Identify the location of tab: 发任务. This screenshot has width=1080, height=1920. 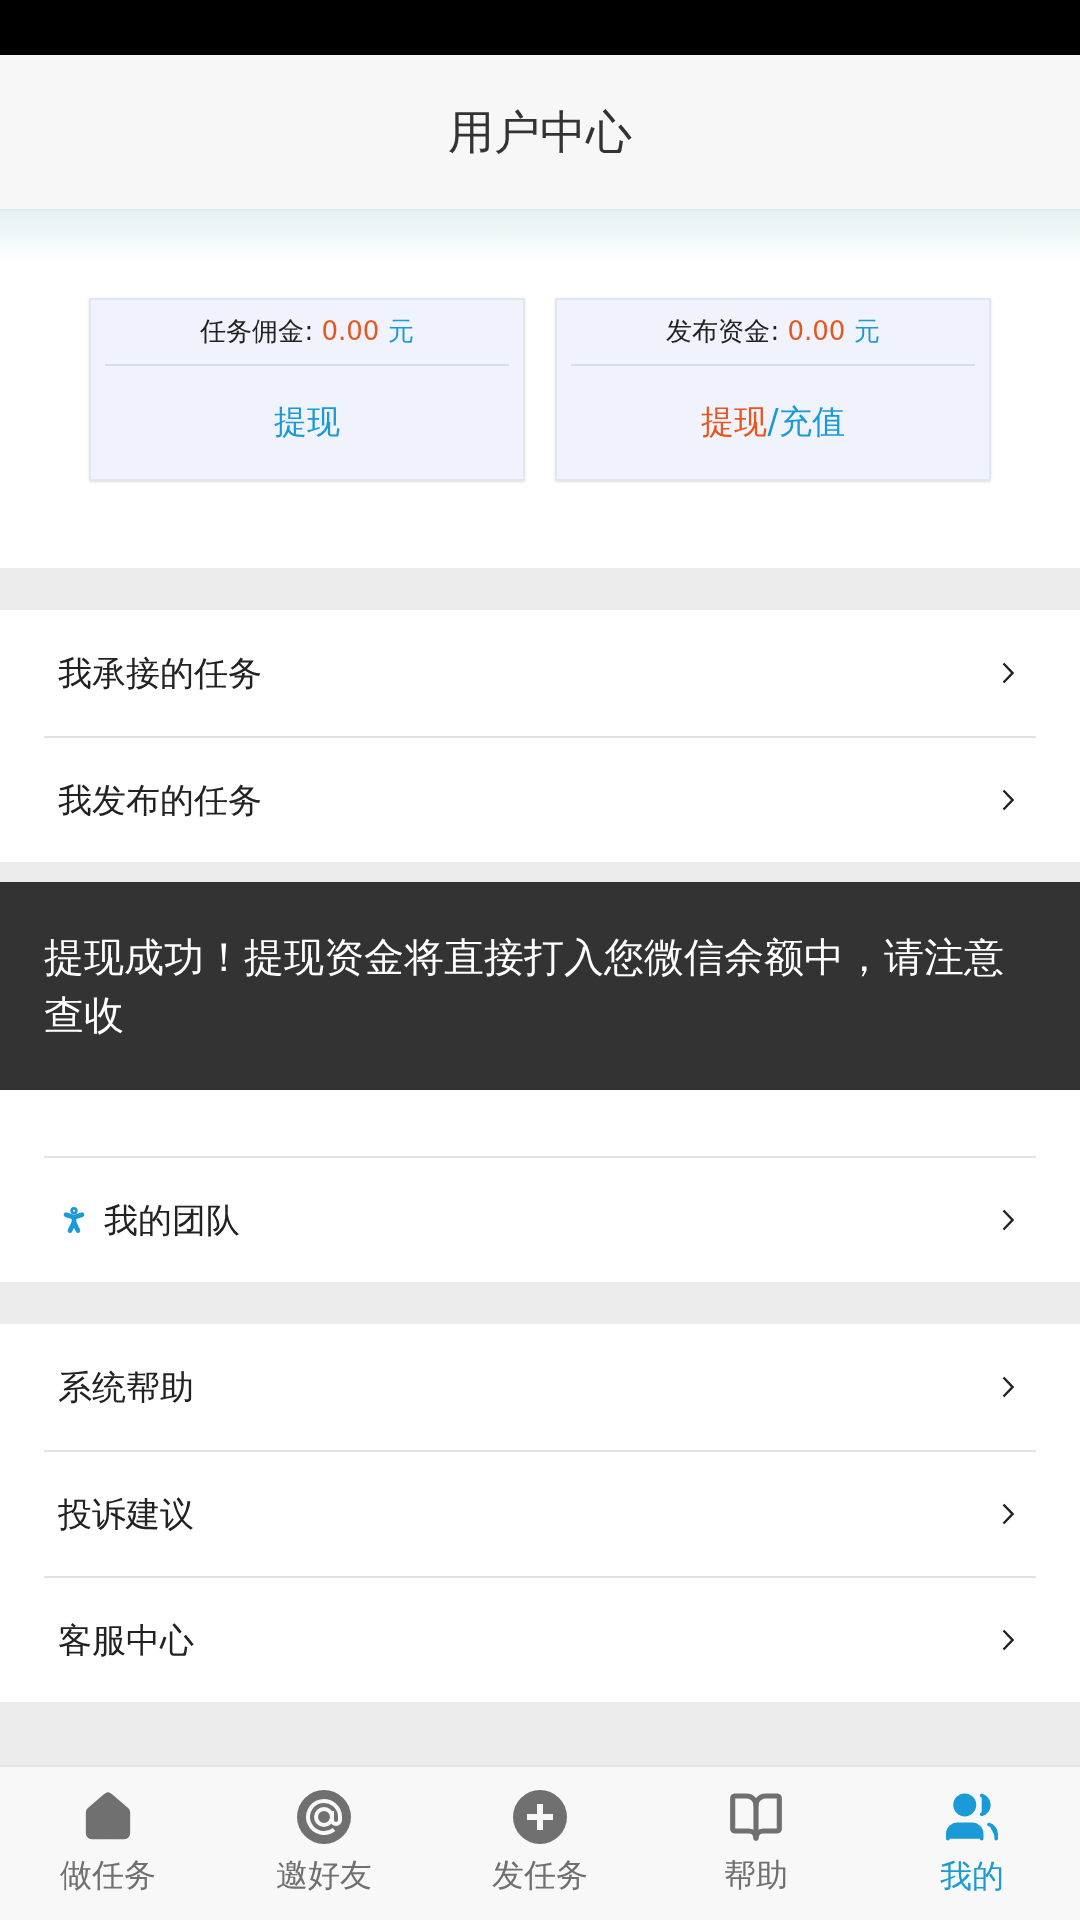
(540, 1843).